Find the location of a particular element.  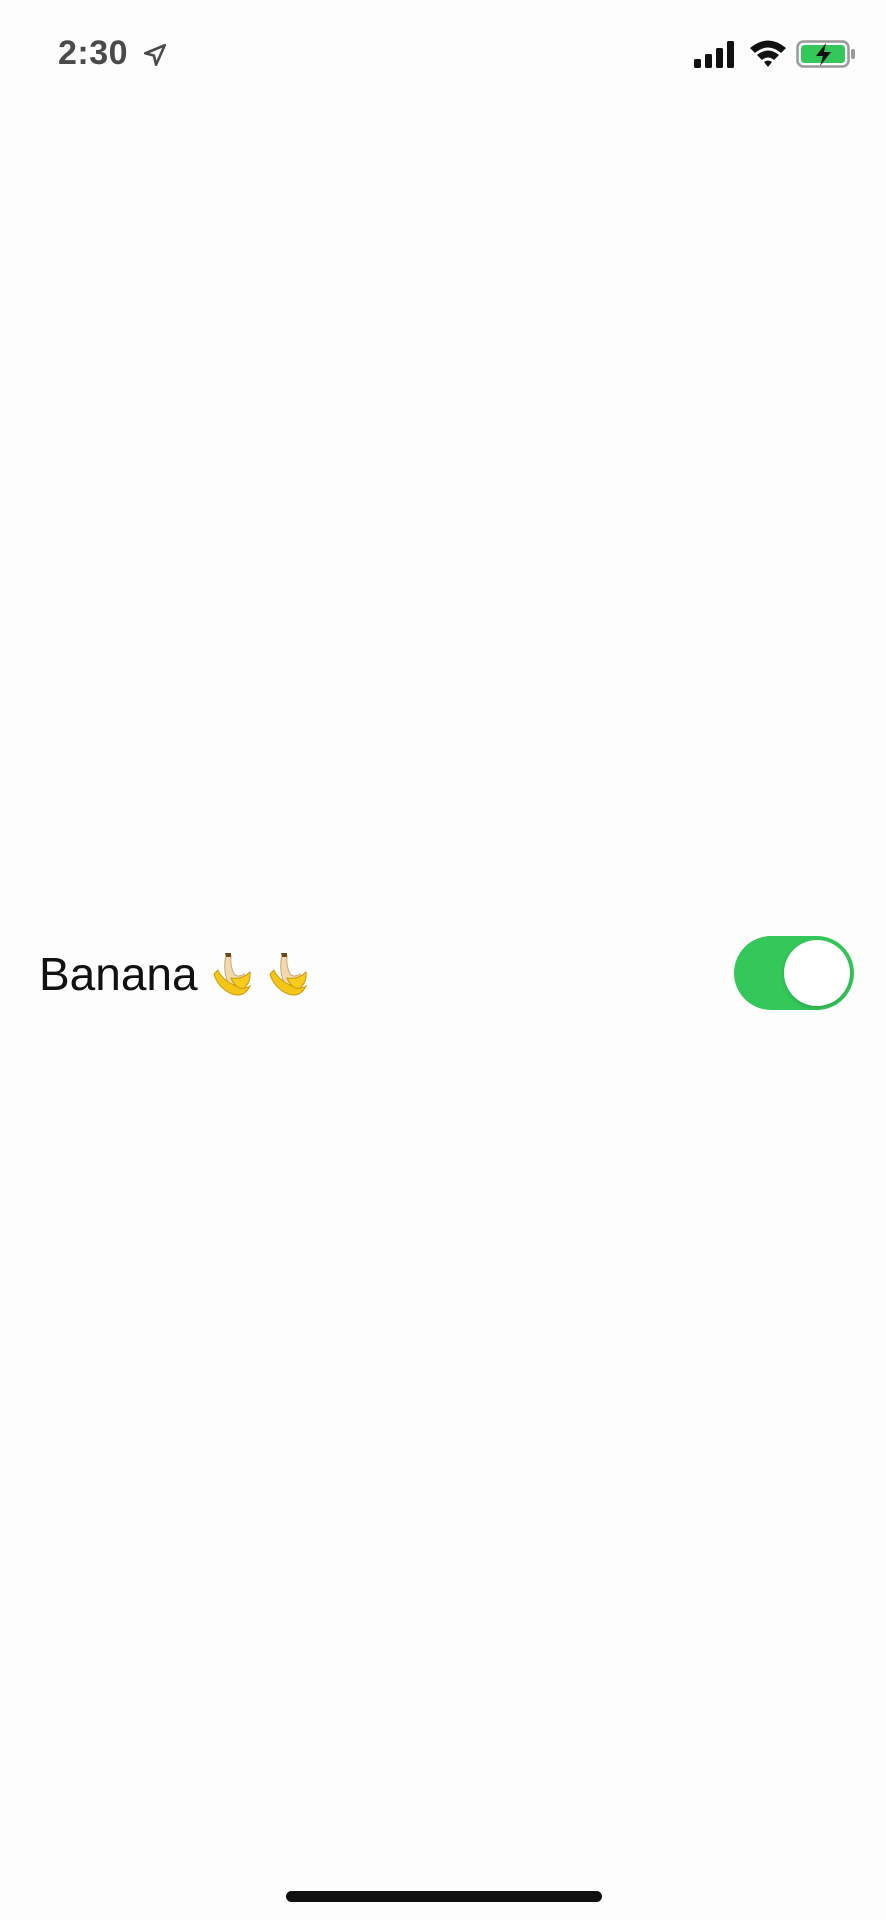

location-arrow-icon is located at coordinates (155, 55).